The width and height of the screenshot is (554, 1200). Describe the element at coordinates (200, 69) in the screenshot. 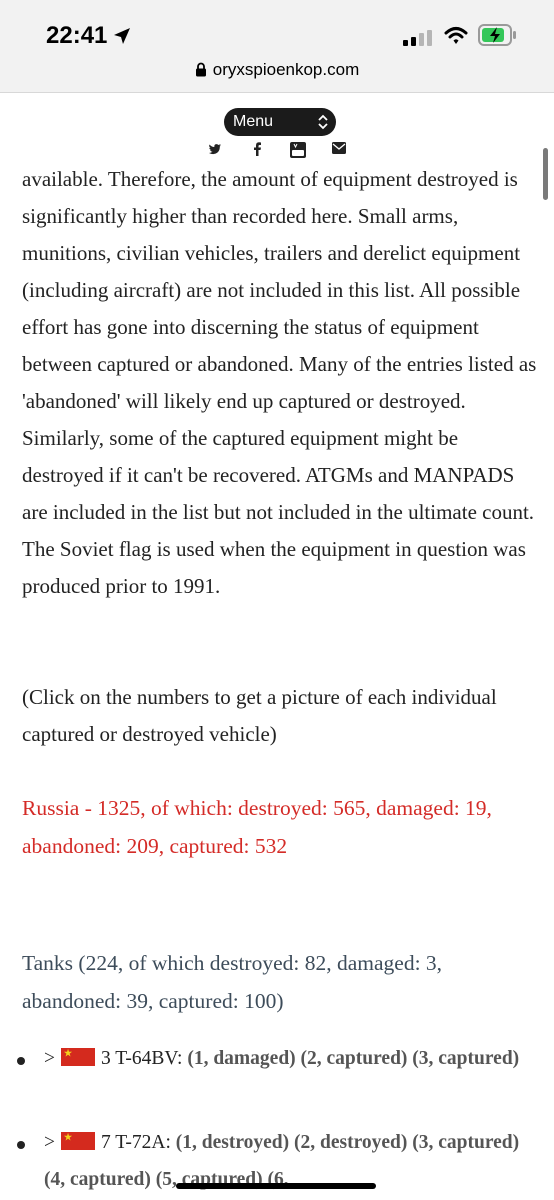

I see `lock-icon` at that location.